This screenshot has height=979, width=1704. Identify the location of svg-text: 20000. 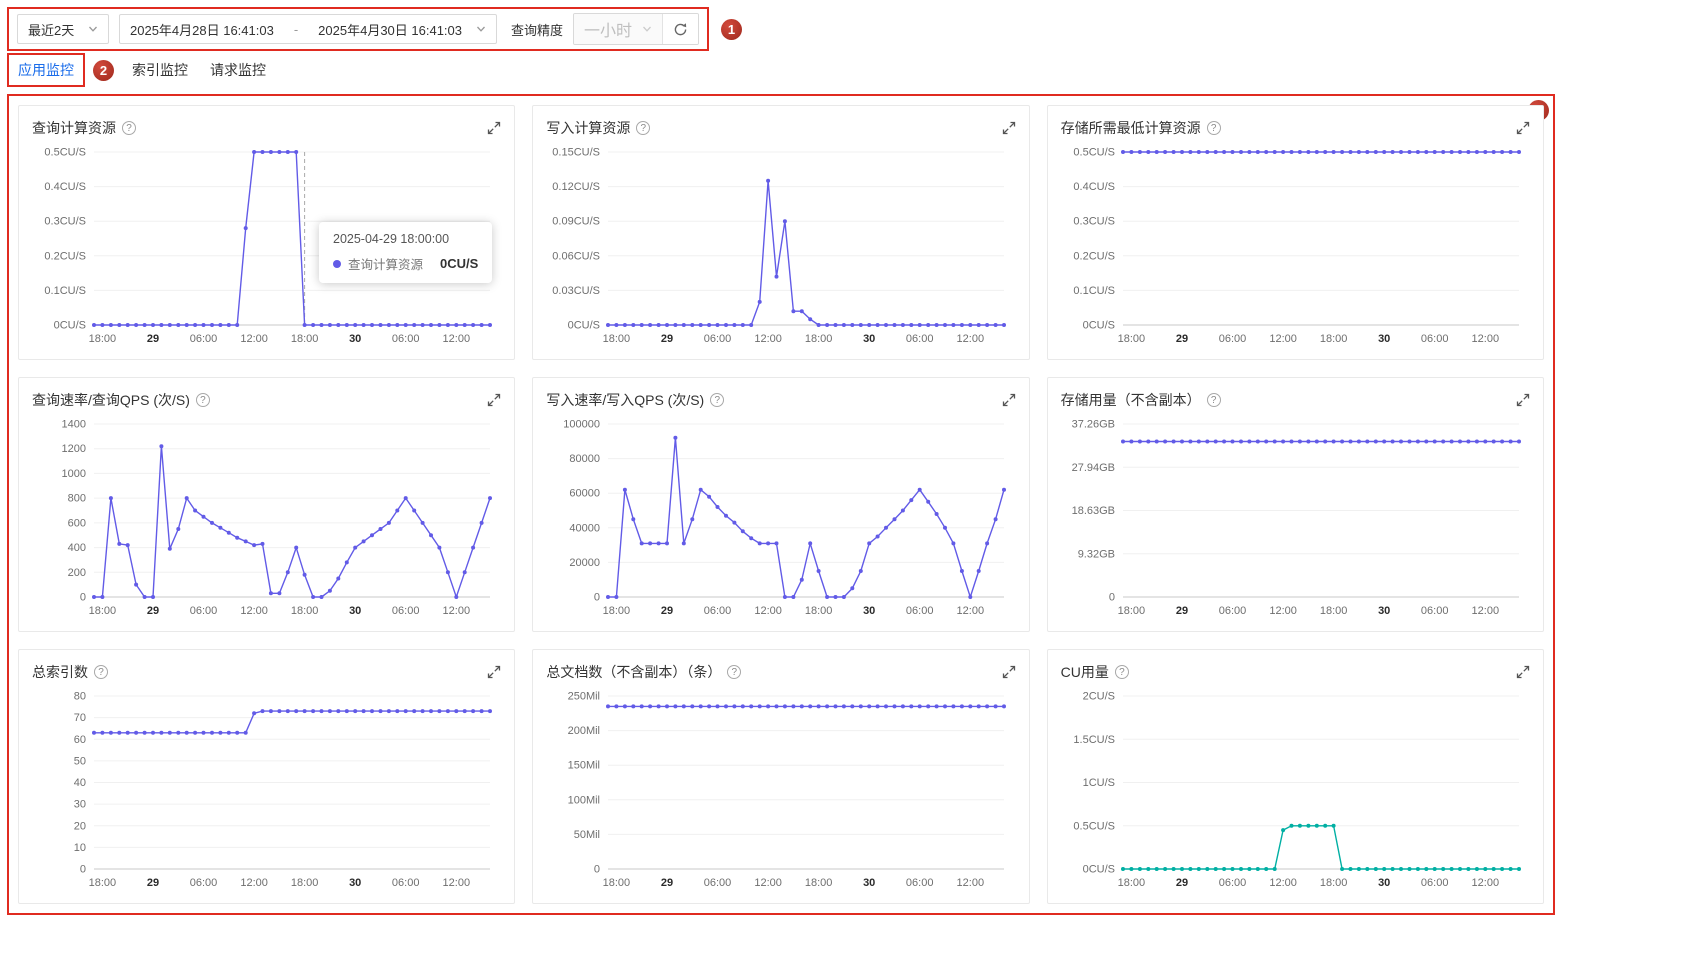
(585, 563).